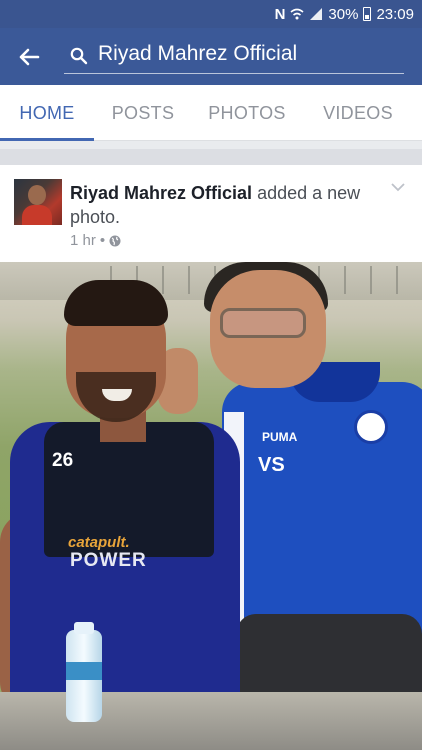 The width and height of the screenshot is (422, 750). I want to click on search-field: Riyad Mahrez Official, so click(234, 56).